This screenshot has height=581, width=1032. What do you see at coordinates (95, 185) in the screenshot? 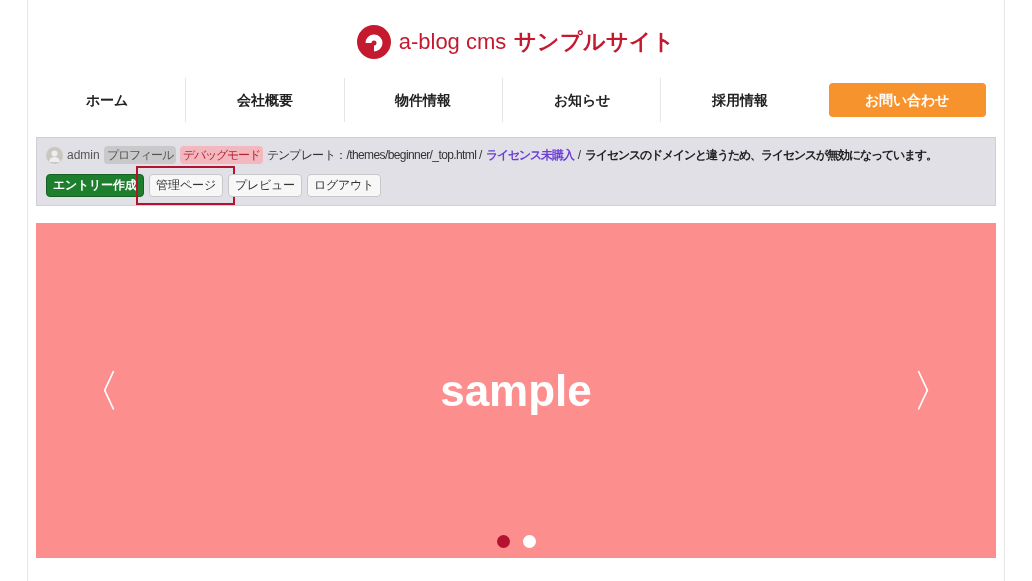
I see `toolbar-button: エントリー作成` at bounding box center [95, 185].